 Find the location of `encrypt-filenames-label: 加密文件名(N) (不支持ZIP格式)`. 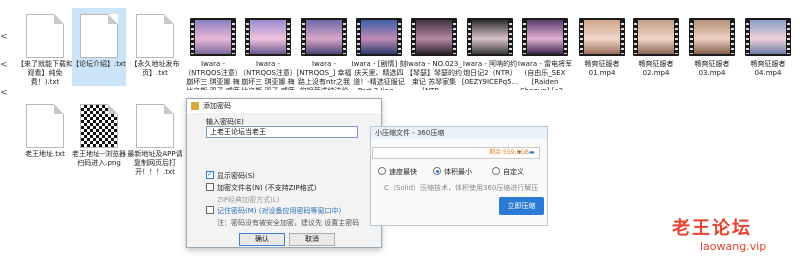

encrypt-filenames-label: 加密文件名(N) (不支持ZIP格式) is located at coordinates (267, 188).